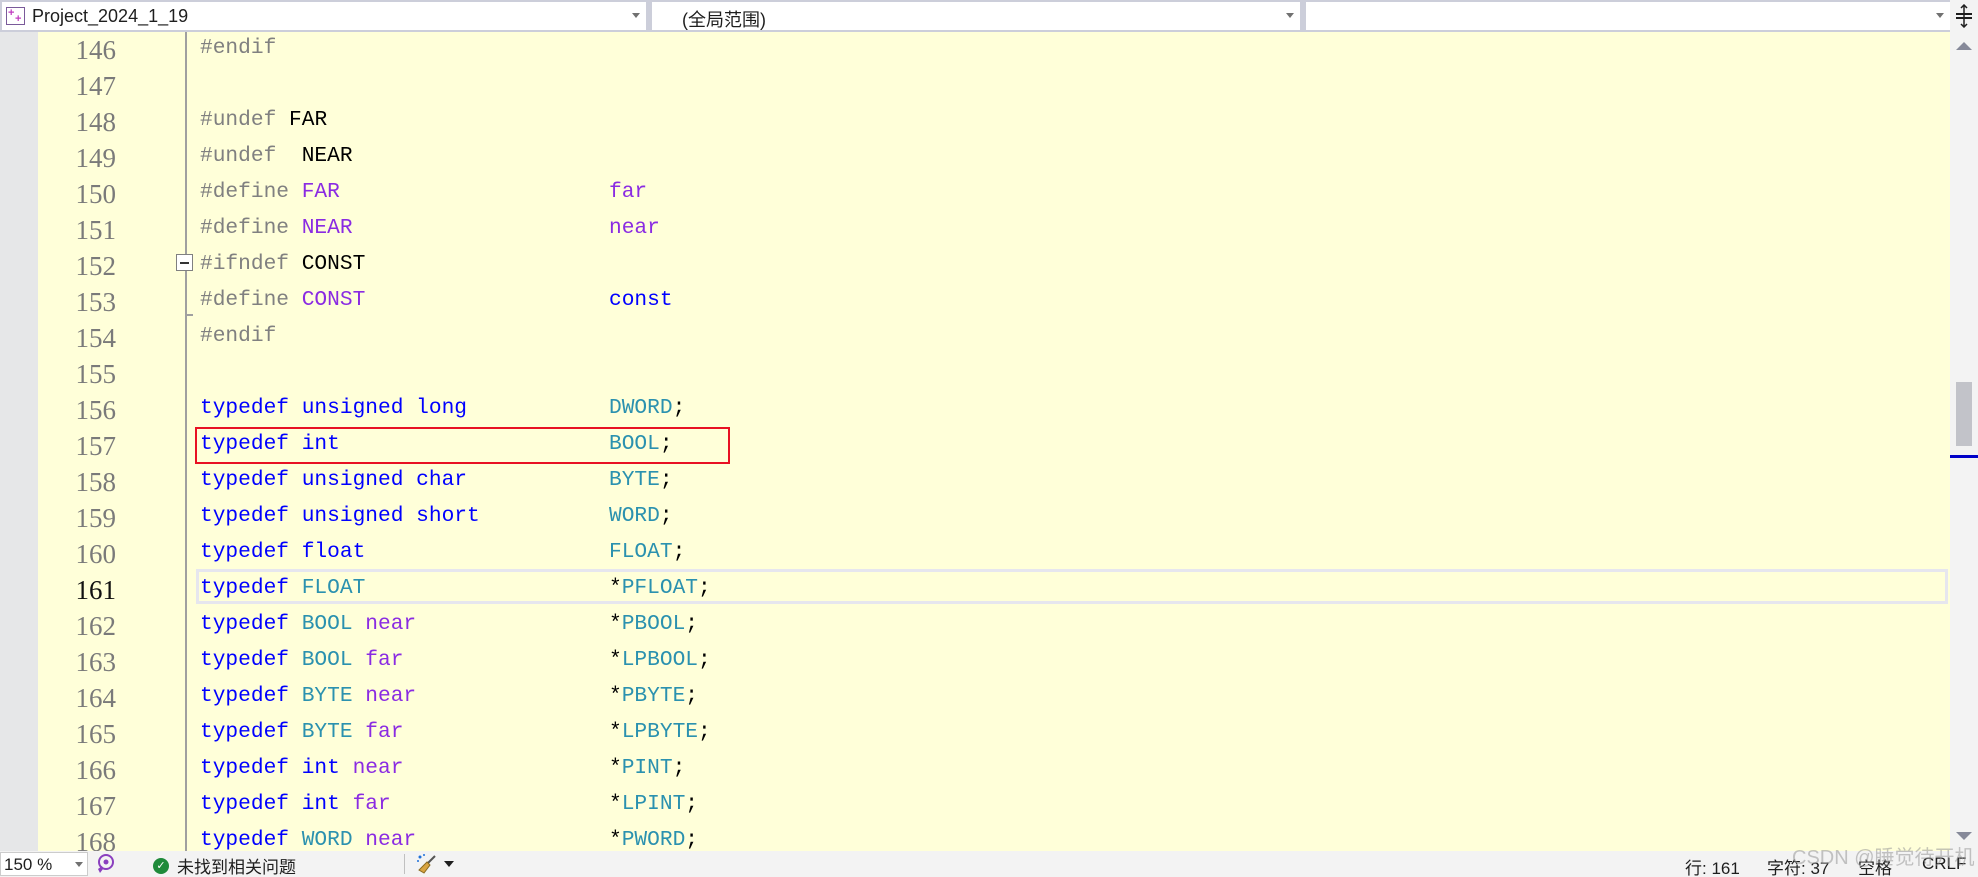 Image resolution: width=1978 pixels, height=877 pixels. What do you see at coordinates (1964, 46) in the screenshot?
I see `scroll-up-icon` at bounding box center [1964, 46].